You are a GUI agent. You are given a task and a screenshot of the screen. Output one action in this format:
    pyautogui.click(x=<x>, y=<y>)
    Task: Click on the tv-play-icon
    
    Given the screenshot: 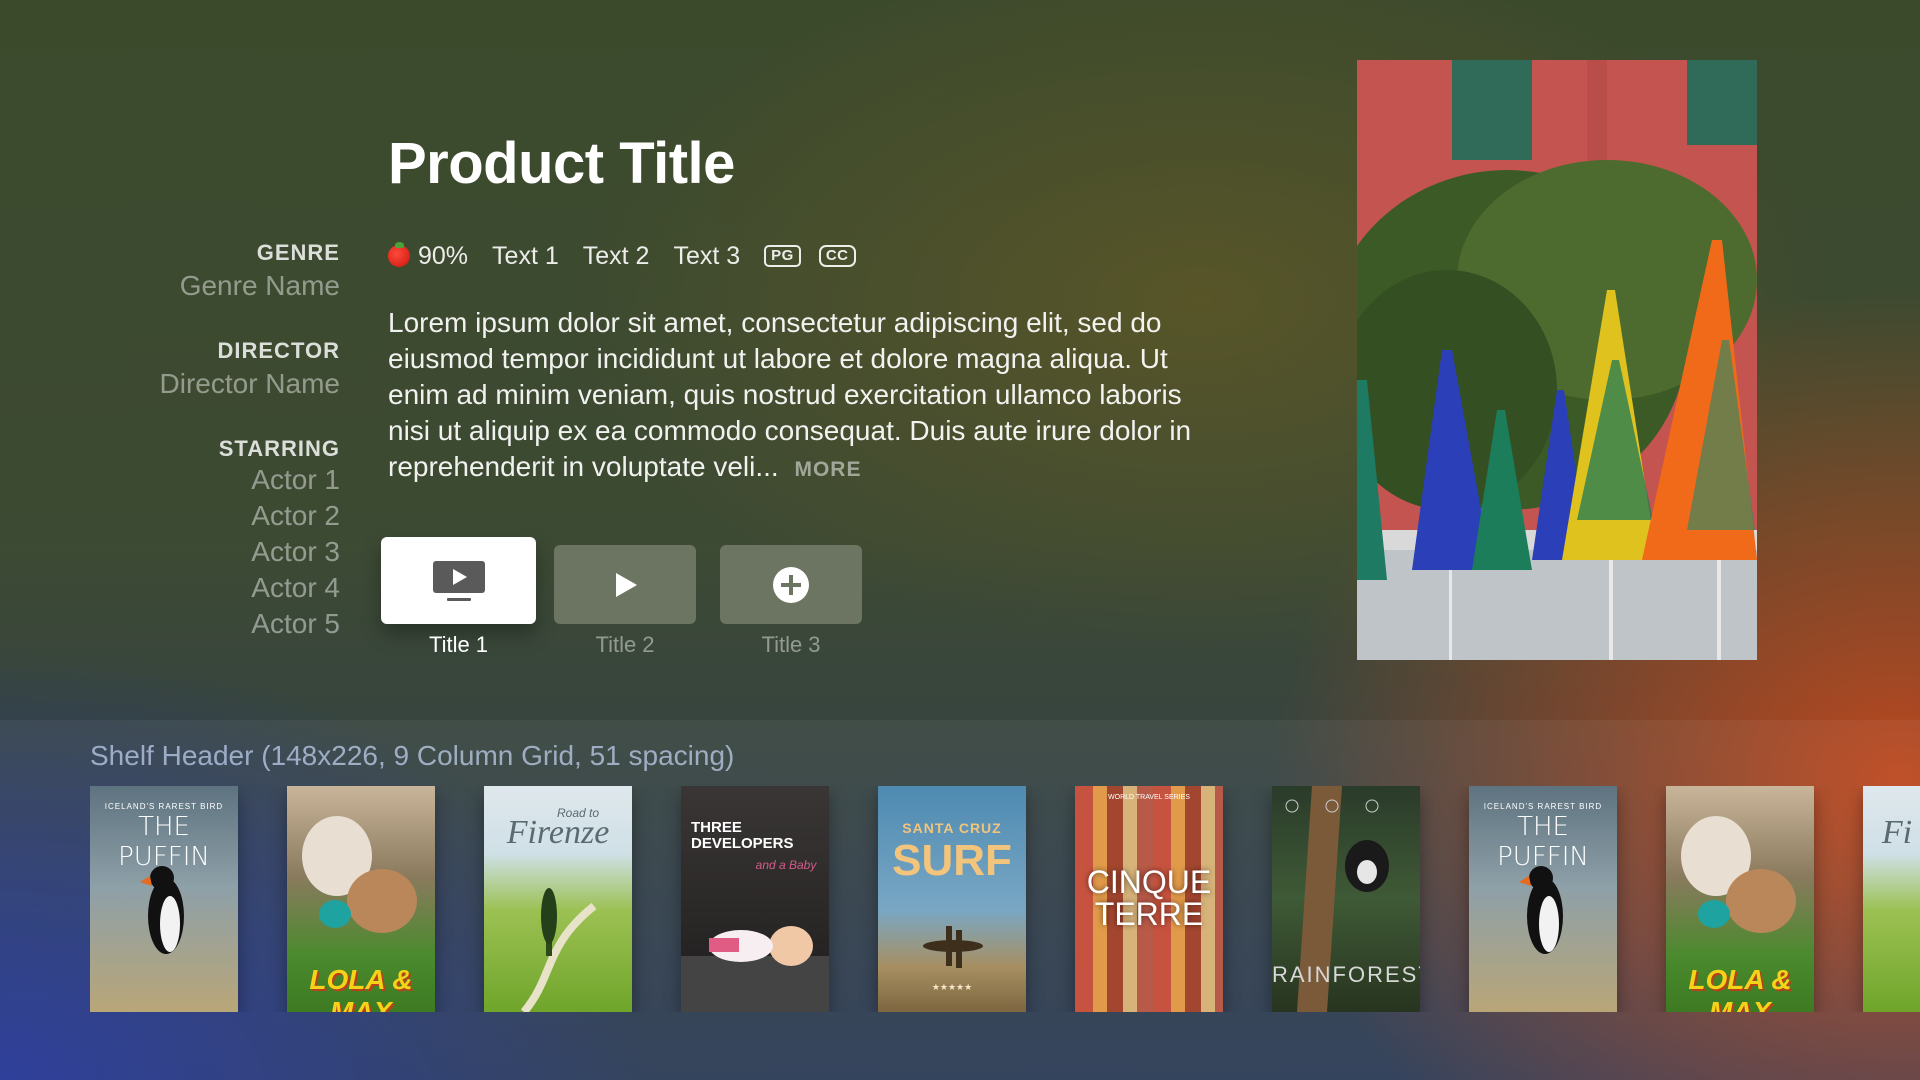 What is the action you would take?
    pyautogui.click(x=458, y=580)
    